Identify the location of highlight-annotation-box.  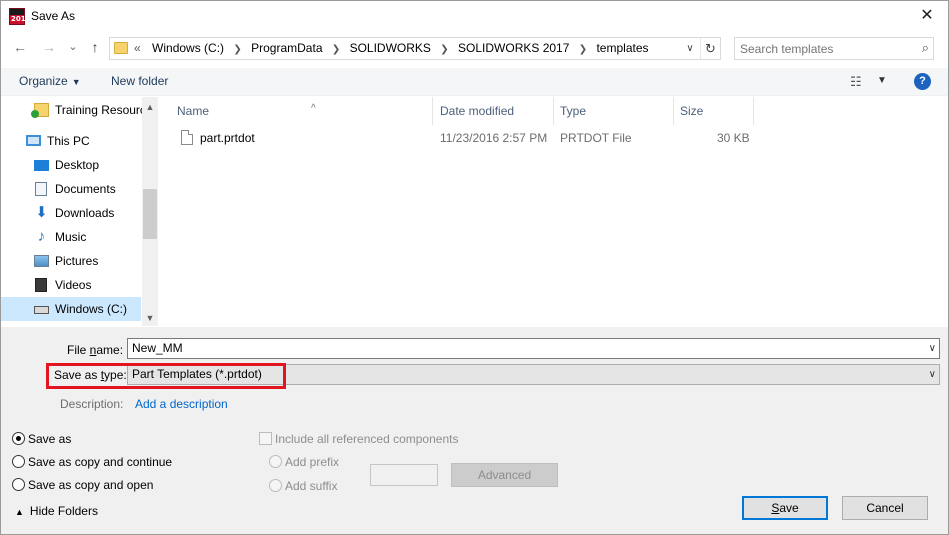
(166, 376).